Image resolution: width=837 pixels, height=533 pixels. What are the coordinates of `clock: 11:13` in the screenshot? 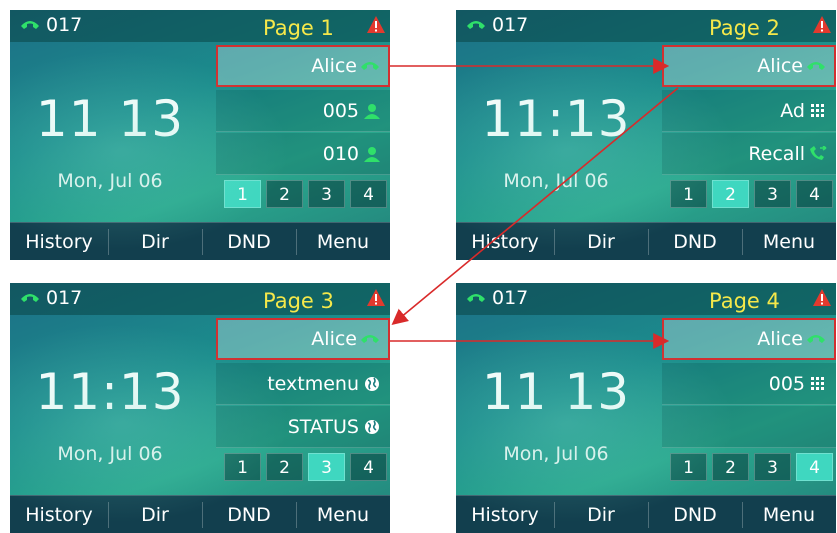 It's located at (556, 119).